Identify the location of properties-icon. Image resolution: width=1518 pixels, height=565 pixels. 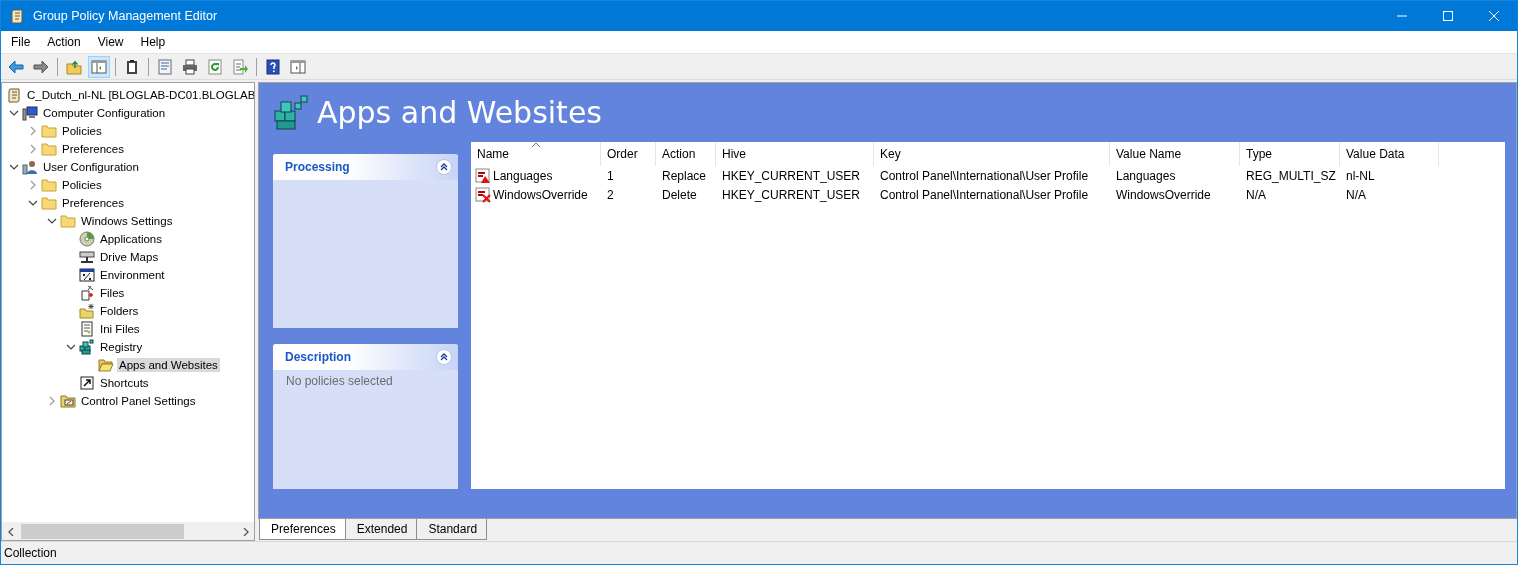
(165, 66).